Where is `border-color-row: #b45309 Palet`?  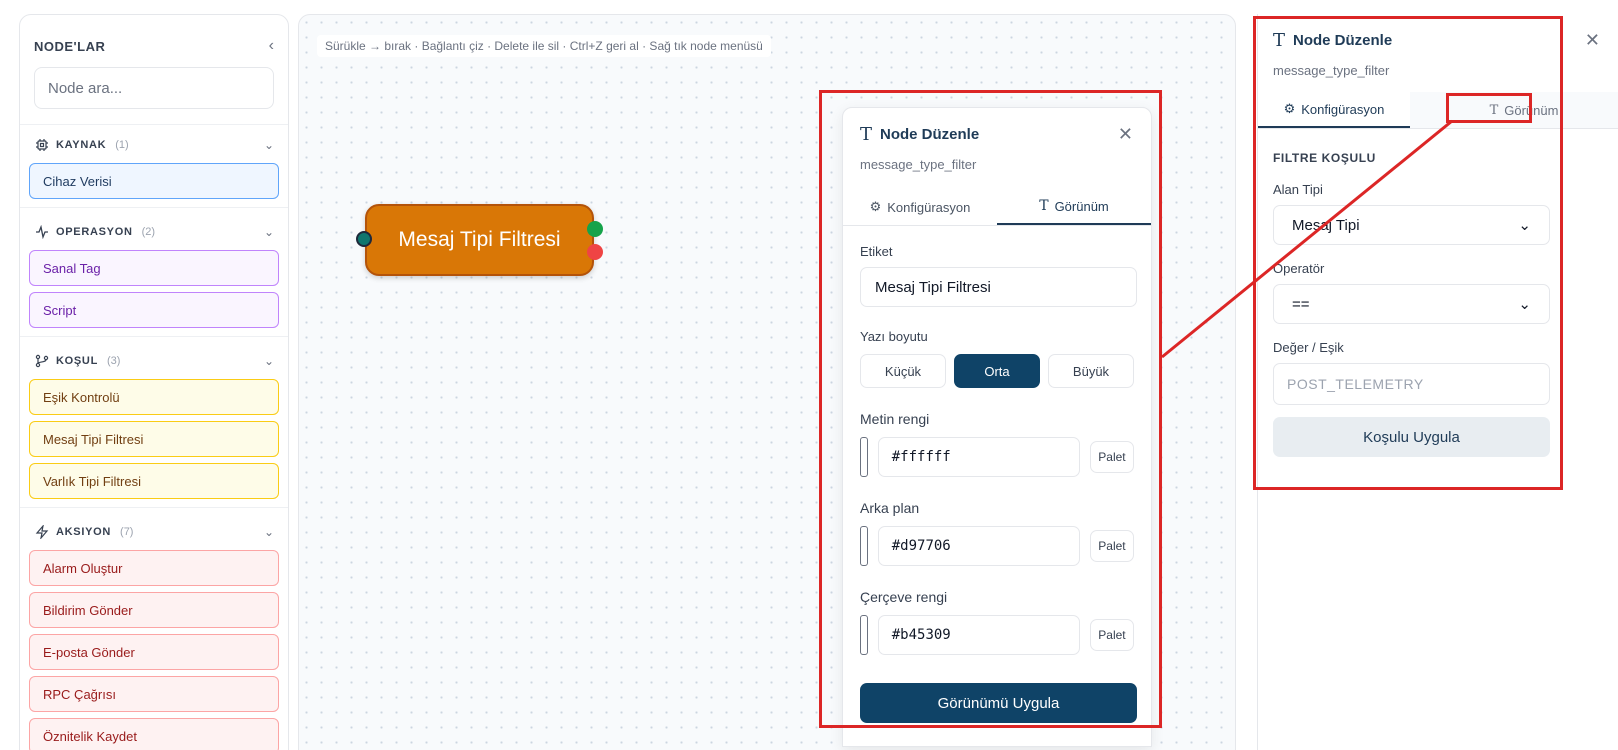 border-color-row: #b45309 Palet is located at coordinates (997, 635).